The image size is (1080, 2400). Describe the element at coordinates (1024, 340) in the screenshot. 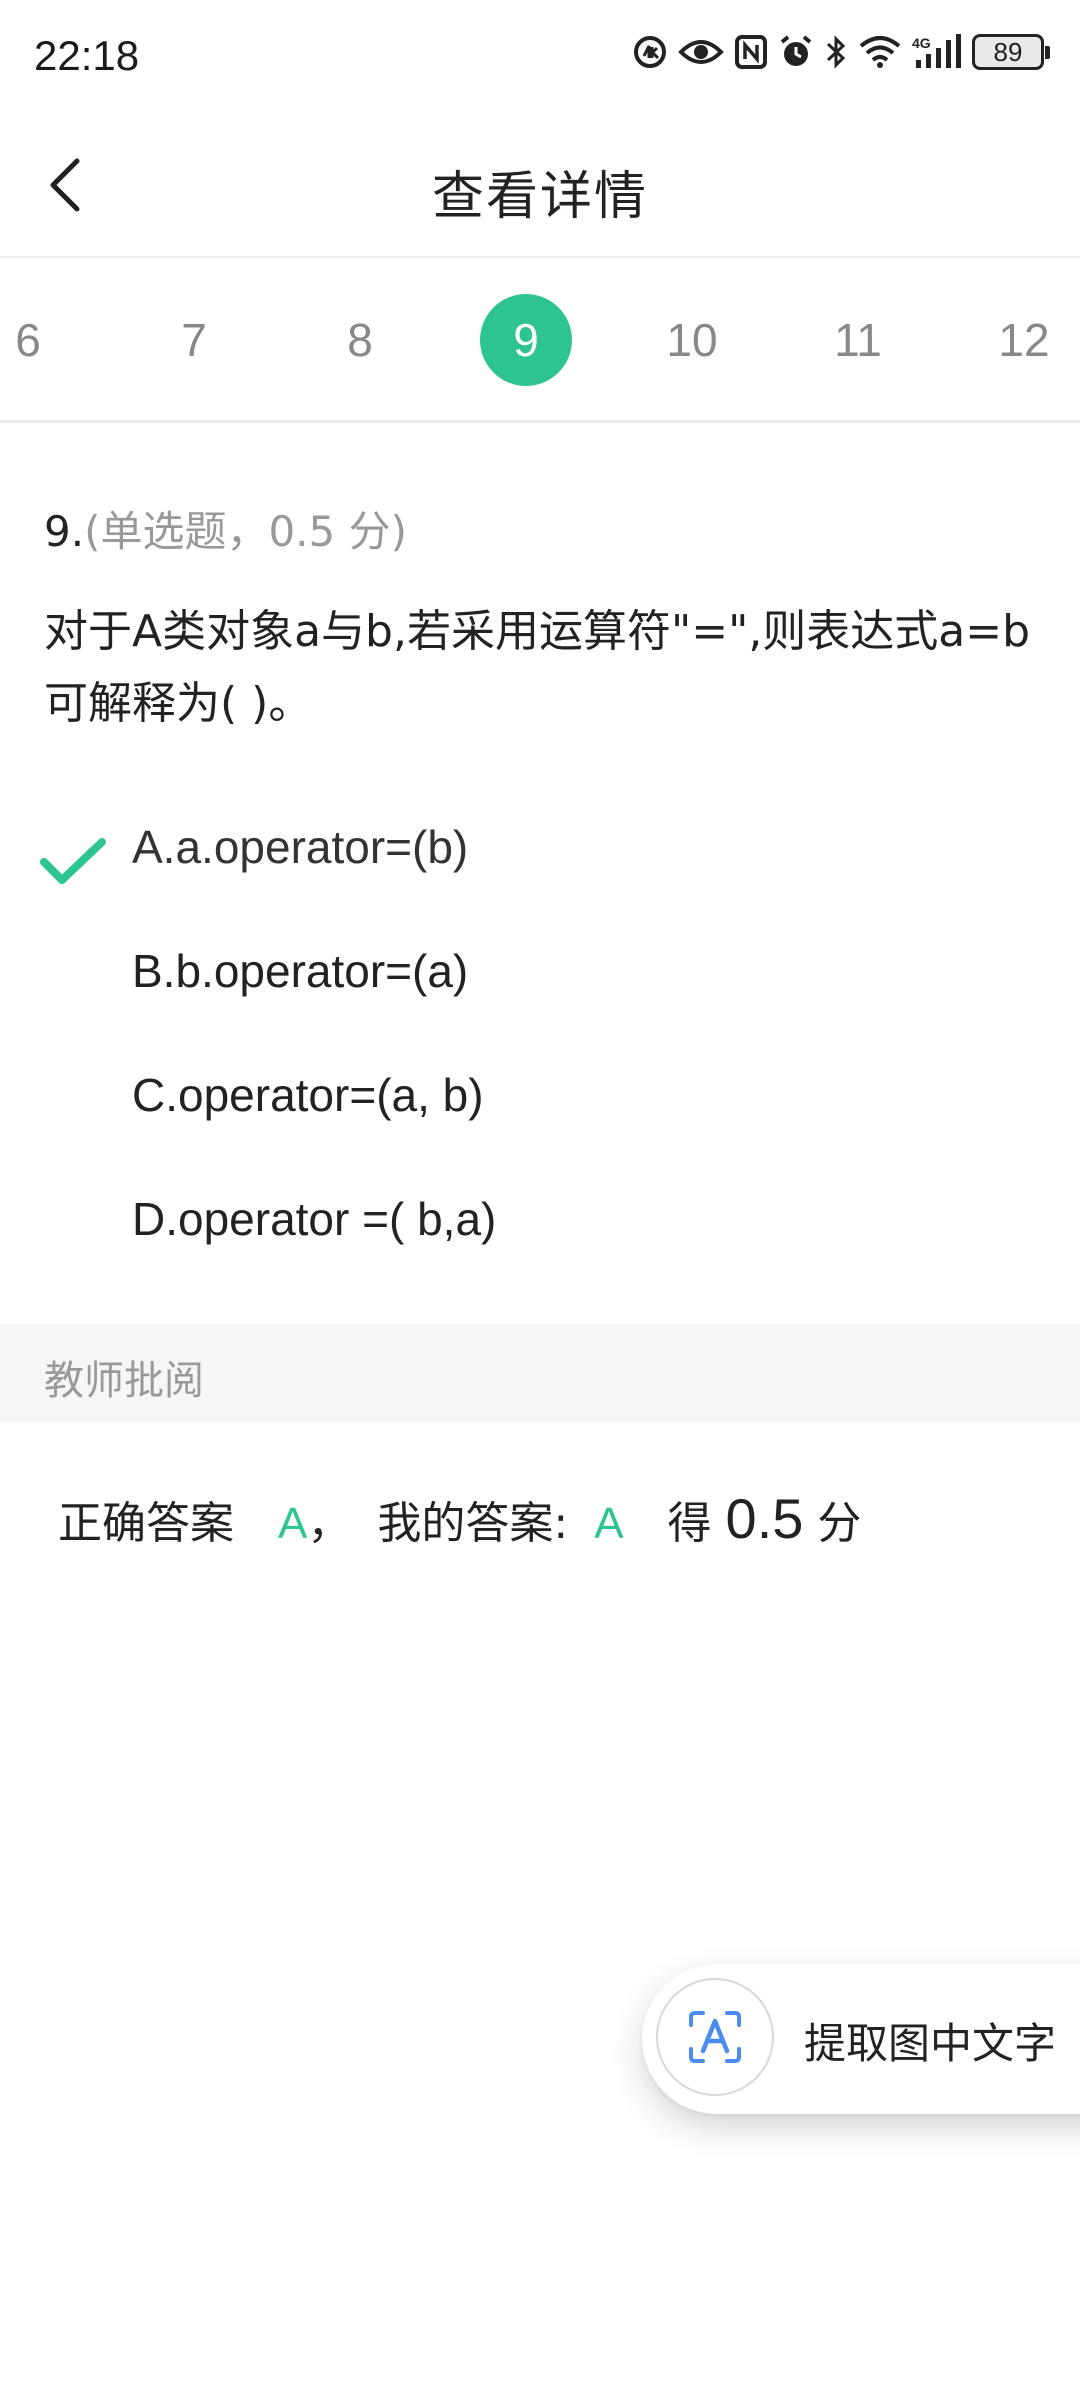

I see `tab-question-12: 12` at that location.